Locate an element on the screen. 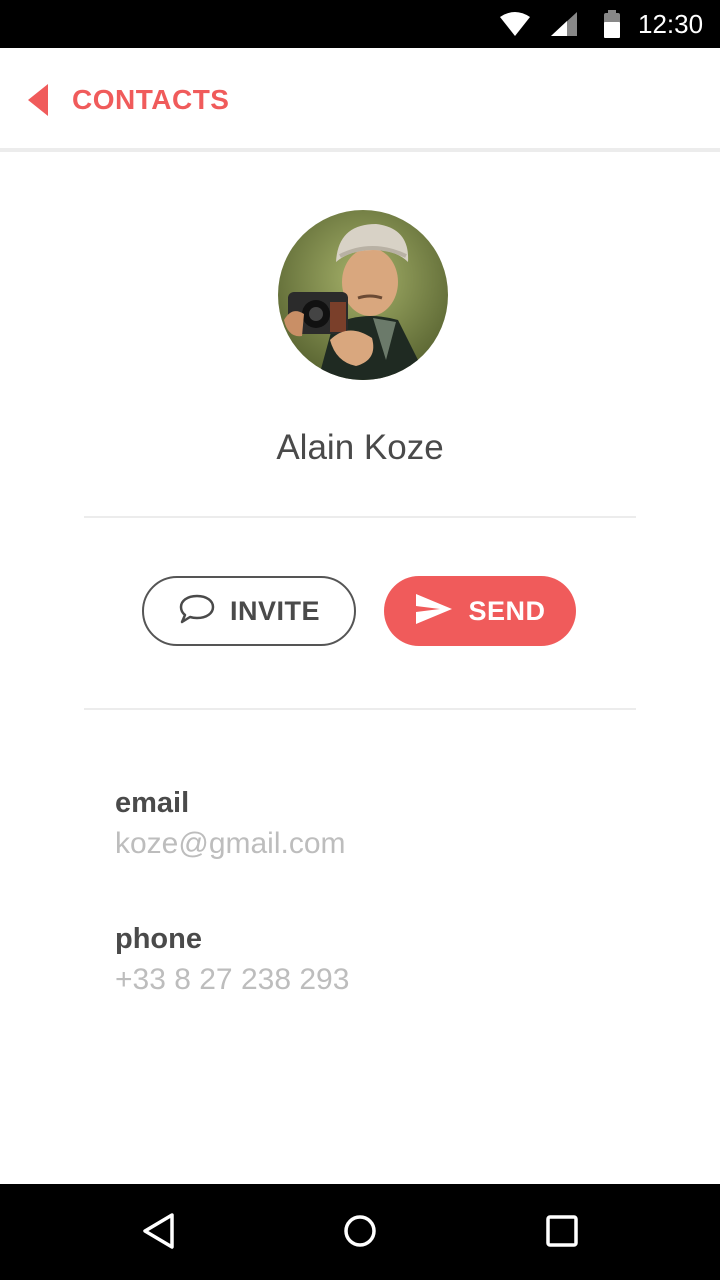 The height and width of the screenshot is (1280, 720). app-bar-divider is located at coordinates (360, 150).